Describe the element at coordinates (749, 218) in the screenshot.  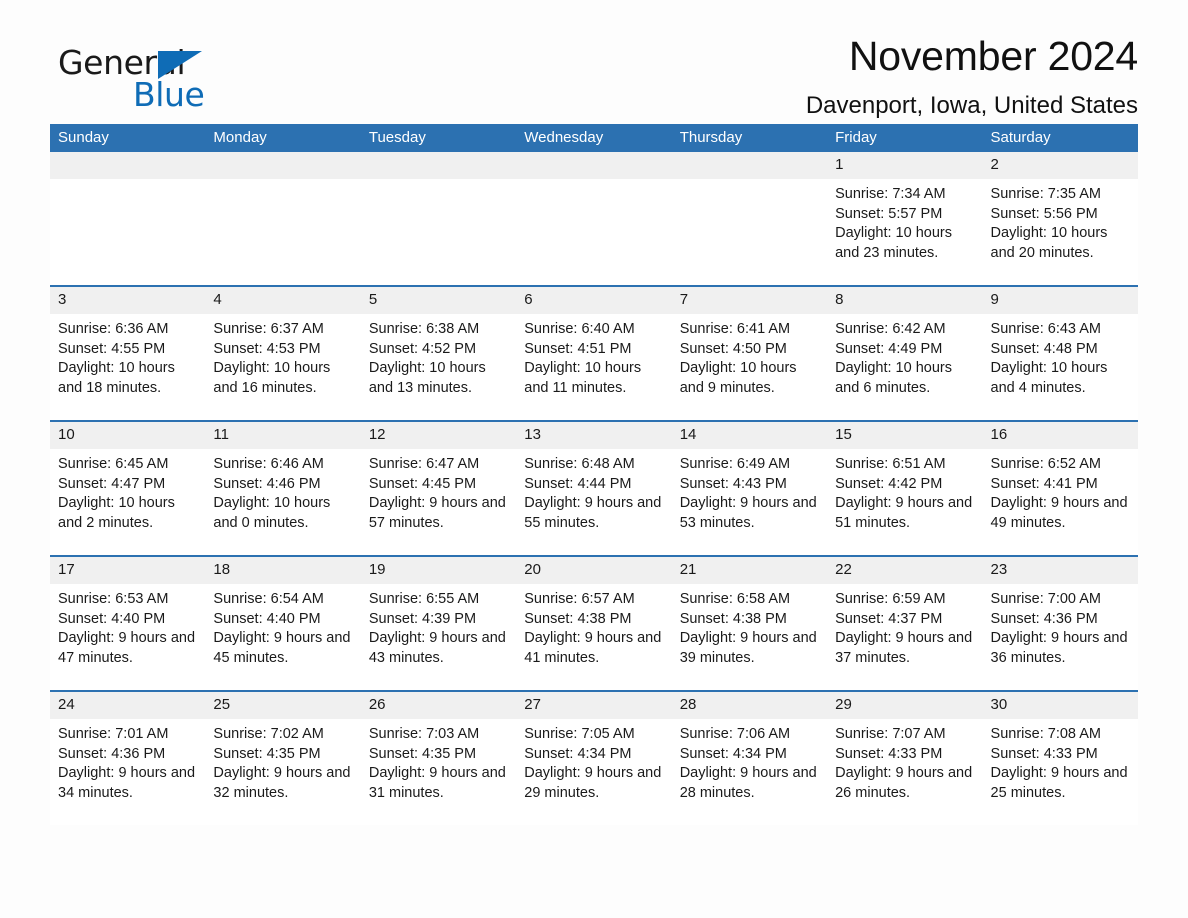
I see `calendar-day-cell-empty` at that location.